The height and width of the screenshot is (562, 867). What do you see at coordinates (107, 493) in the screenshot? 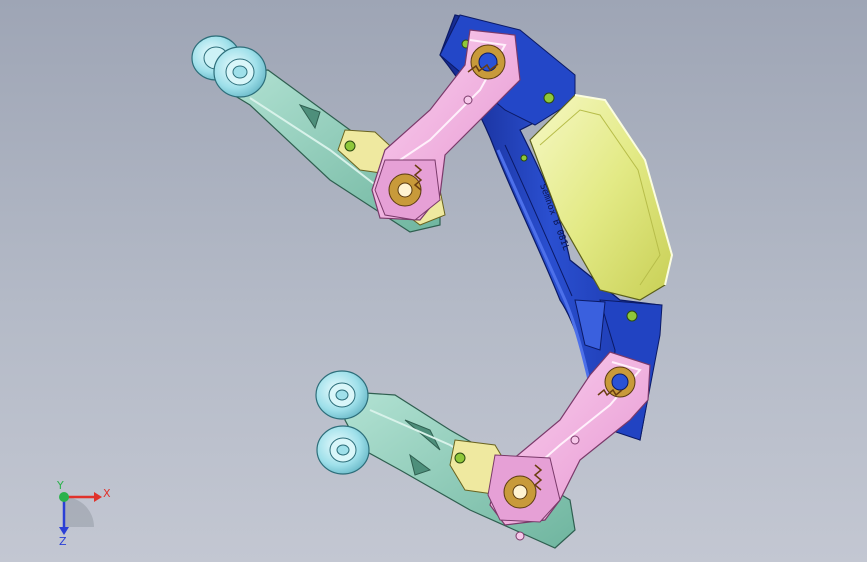
I see `x-axis-label: X` at bounding box center [107, 493].